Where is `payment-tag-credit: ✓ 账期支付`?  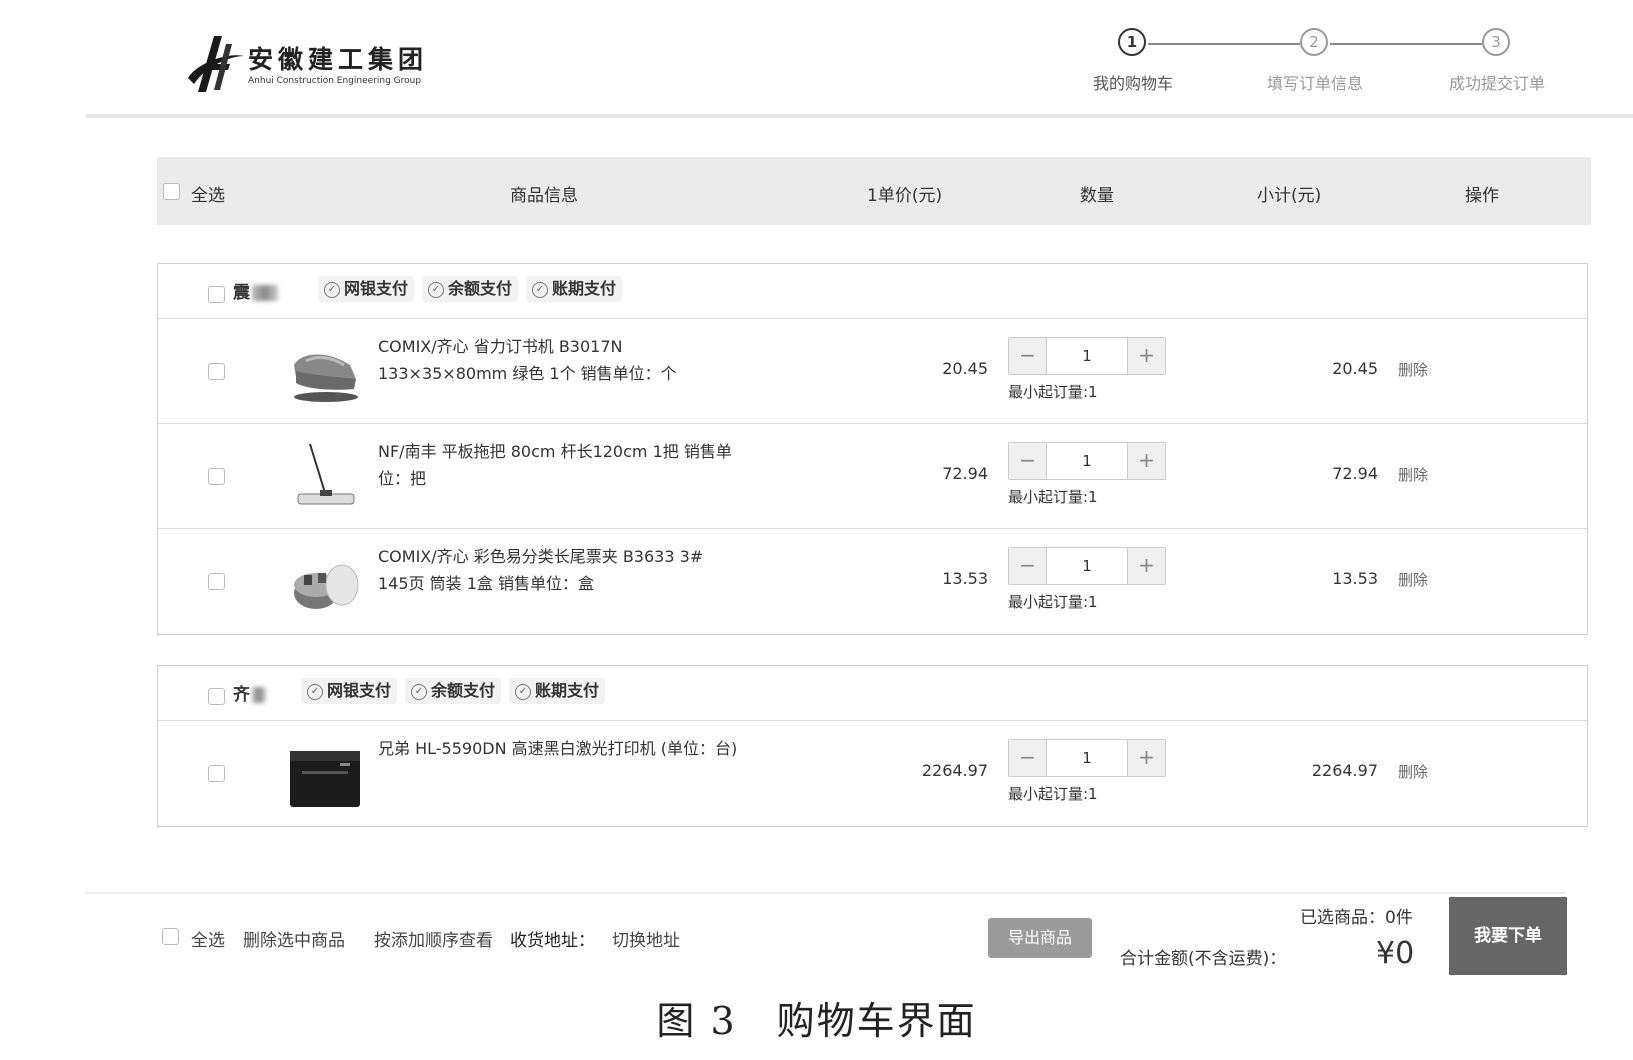
payment-tag-credit: ✓ 账期支付 is located at coordinates (557, 691).